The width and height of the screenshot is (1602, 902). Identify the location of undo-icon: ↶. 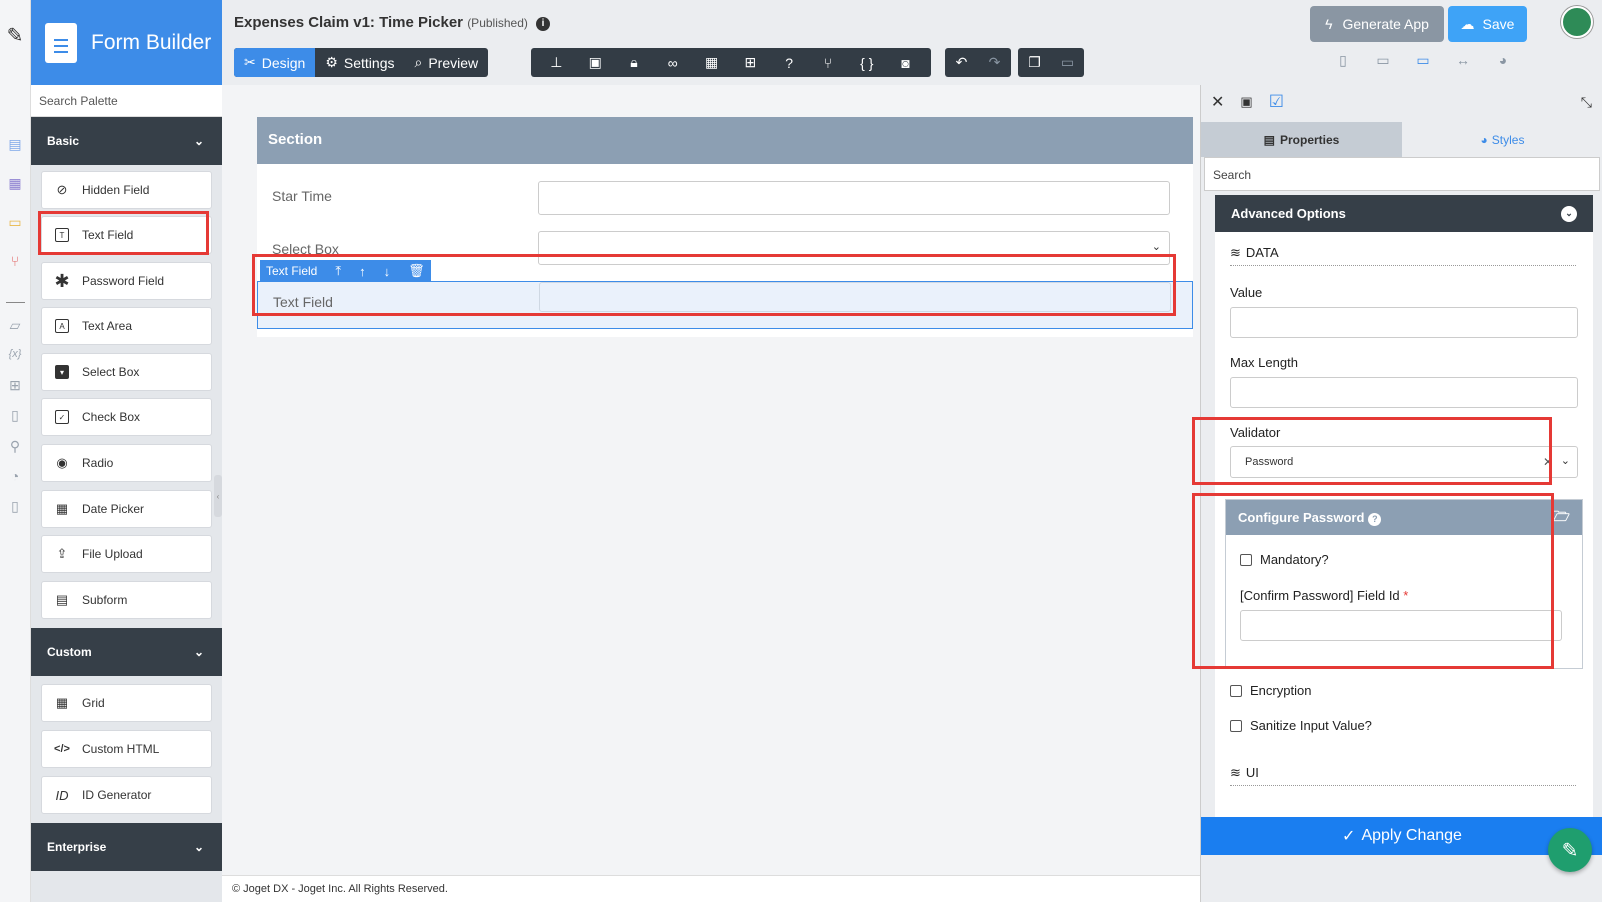
(962, 62).